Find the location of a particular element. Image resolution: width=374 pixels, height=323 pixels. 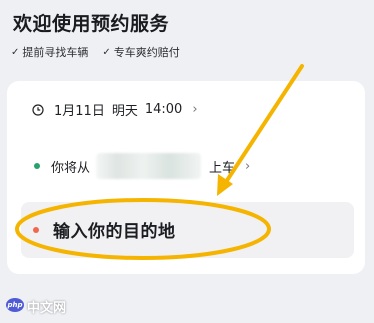

feature-item: ✓ 提前寻找车辆 is located at coordinates (49, 52).